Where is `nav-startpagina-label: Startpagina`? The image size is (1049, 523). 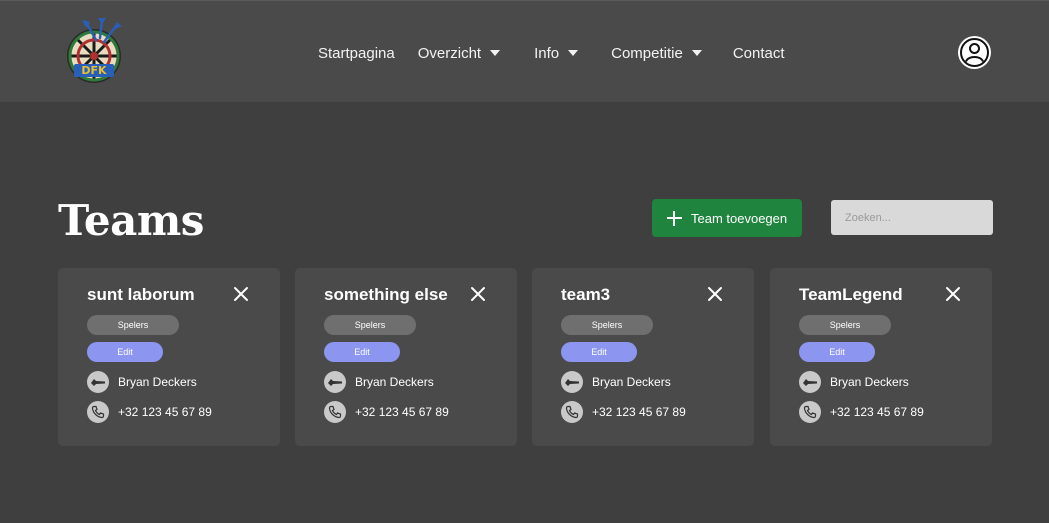
nav-startpagina-label: Startpagina is located at coordinates (356, 53).